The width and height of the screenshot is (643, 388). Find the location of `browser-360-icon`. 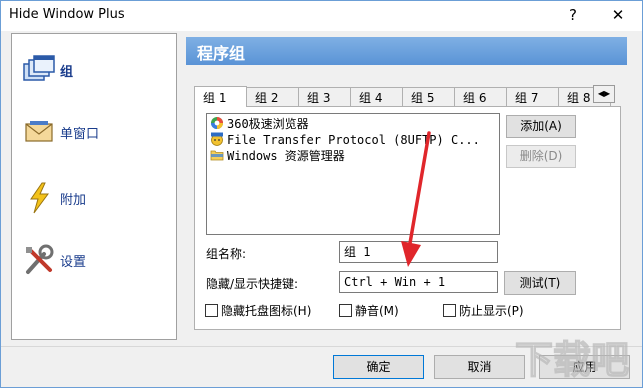

browser-360-icon is located at coordinates (217, 123).